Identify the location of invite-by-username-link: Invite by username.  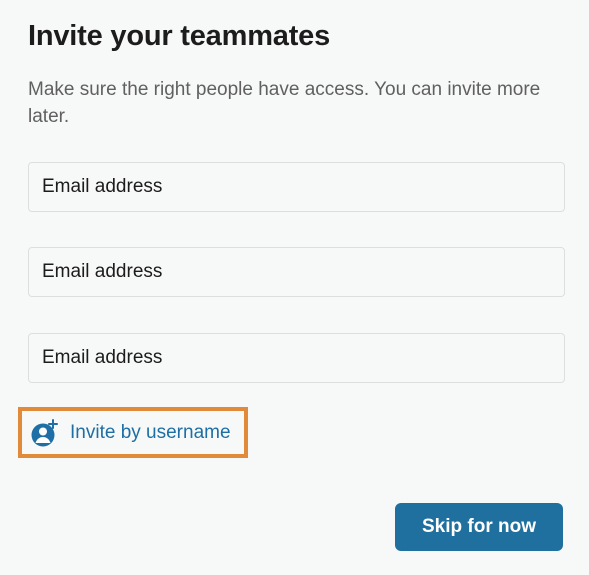
(133, 432).